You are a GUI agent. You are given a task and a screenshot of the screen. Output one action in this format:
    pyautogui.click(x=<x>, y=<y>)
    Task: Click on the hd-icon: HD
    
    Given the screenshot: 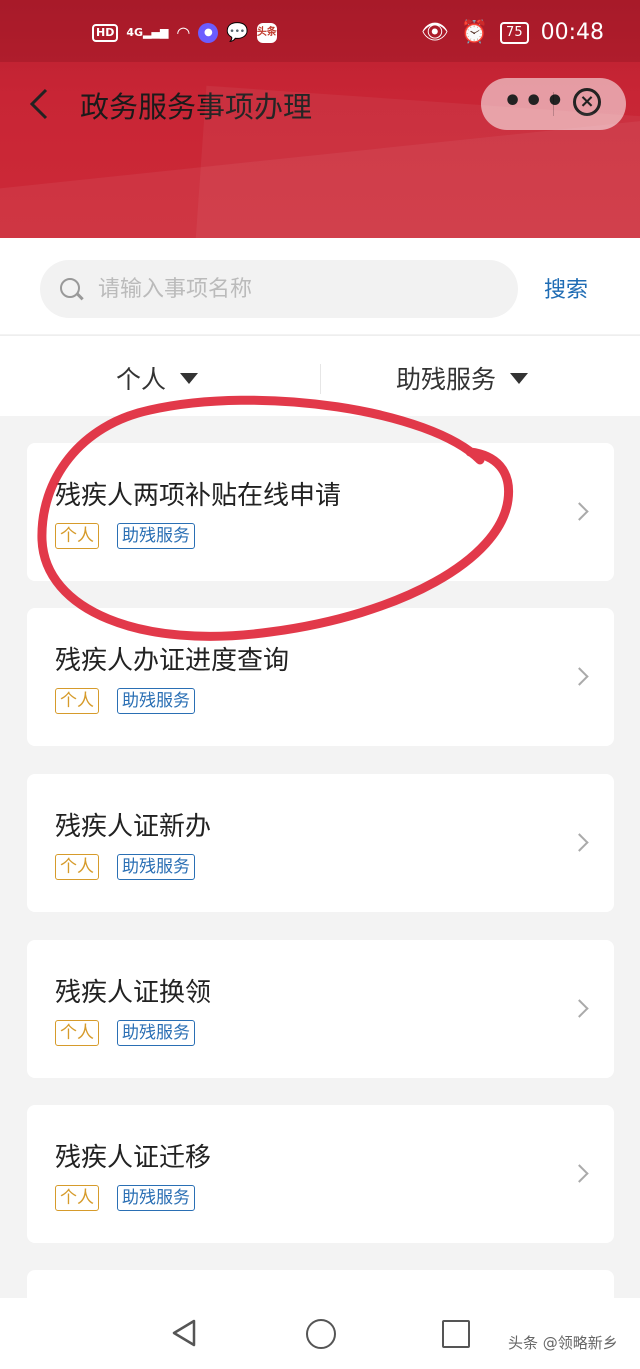 What is the action you would take?
    pyautogui.click(x=105, y=32)
    